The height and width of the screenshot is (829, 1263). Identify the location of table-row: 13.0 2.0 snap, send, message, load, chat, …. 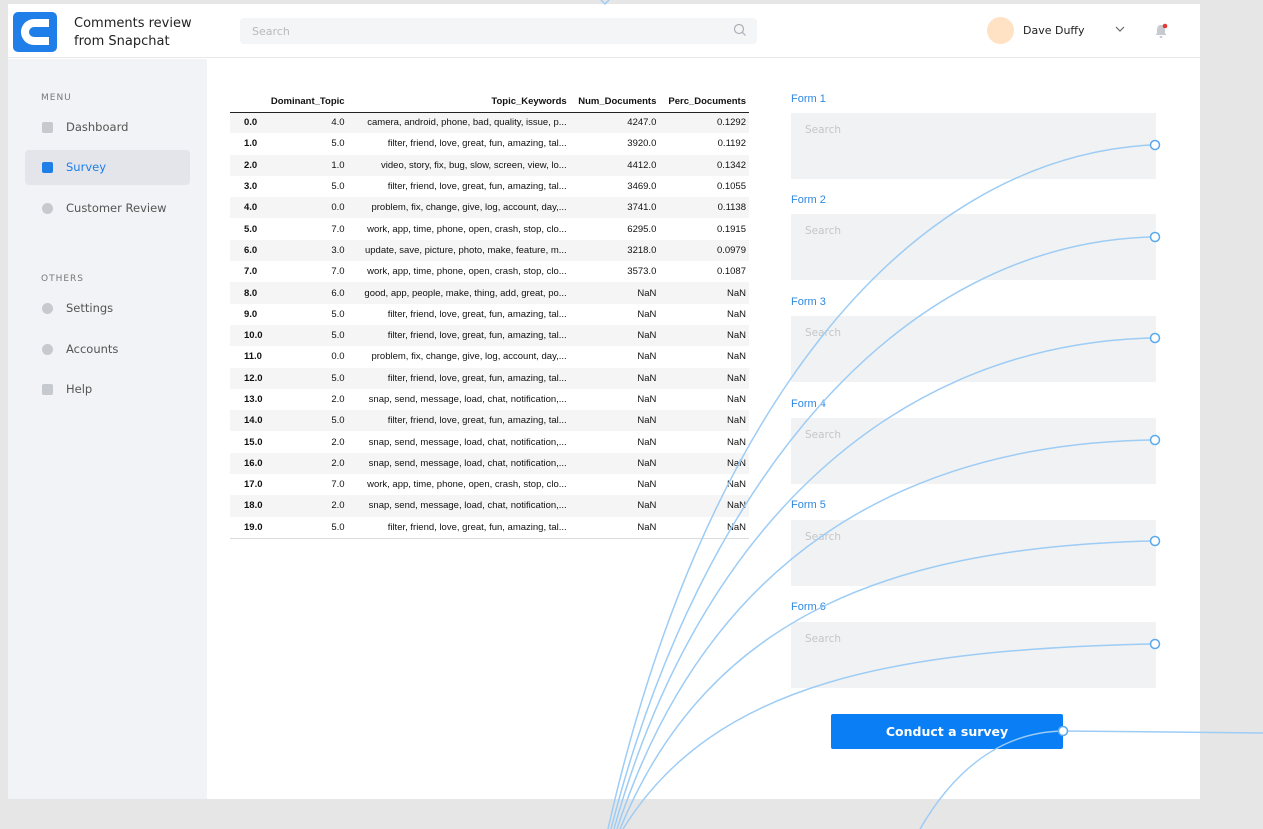
(489, 399).